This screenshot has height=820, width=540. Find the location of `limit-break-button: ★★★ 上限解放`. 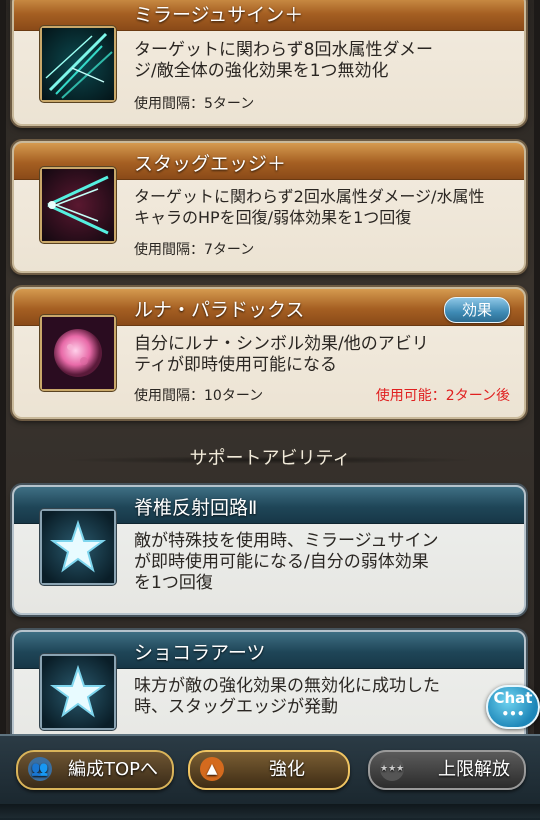

limit-break-button: ★★★ 上限解放 is located at coordinates (447, 770).